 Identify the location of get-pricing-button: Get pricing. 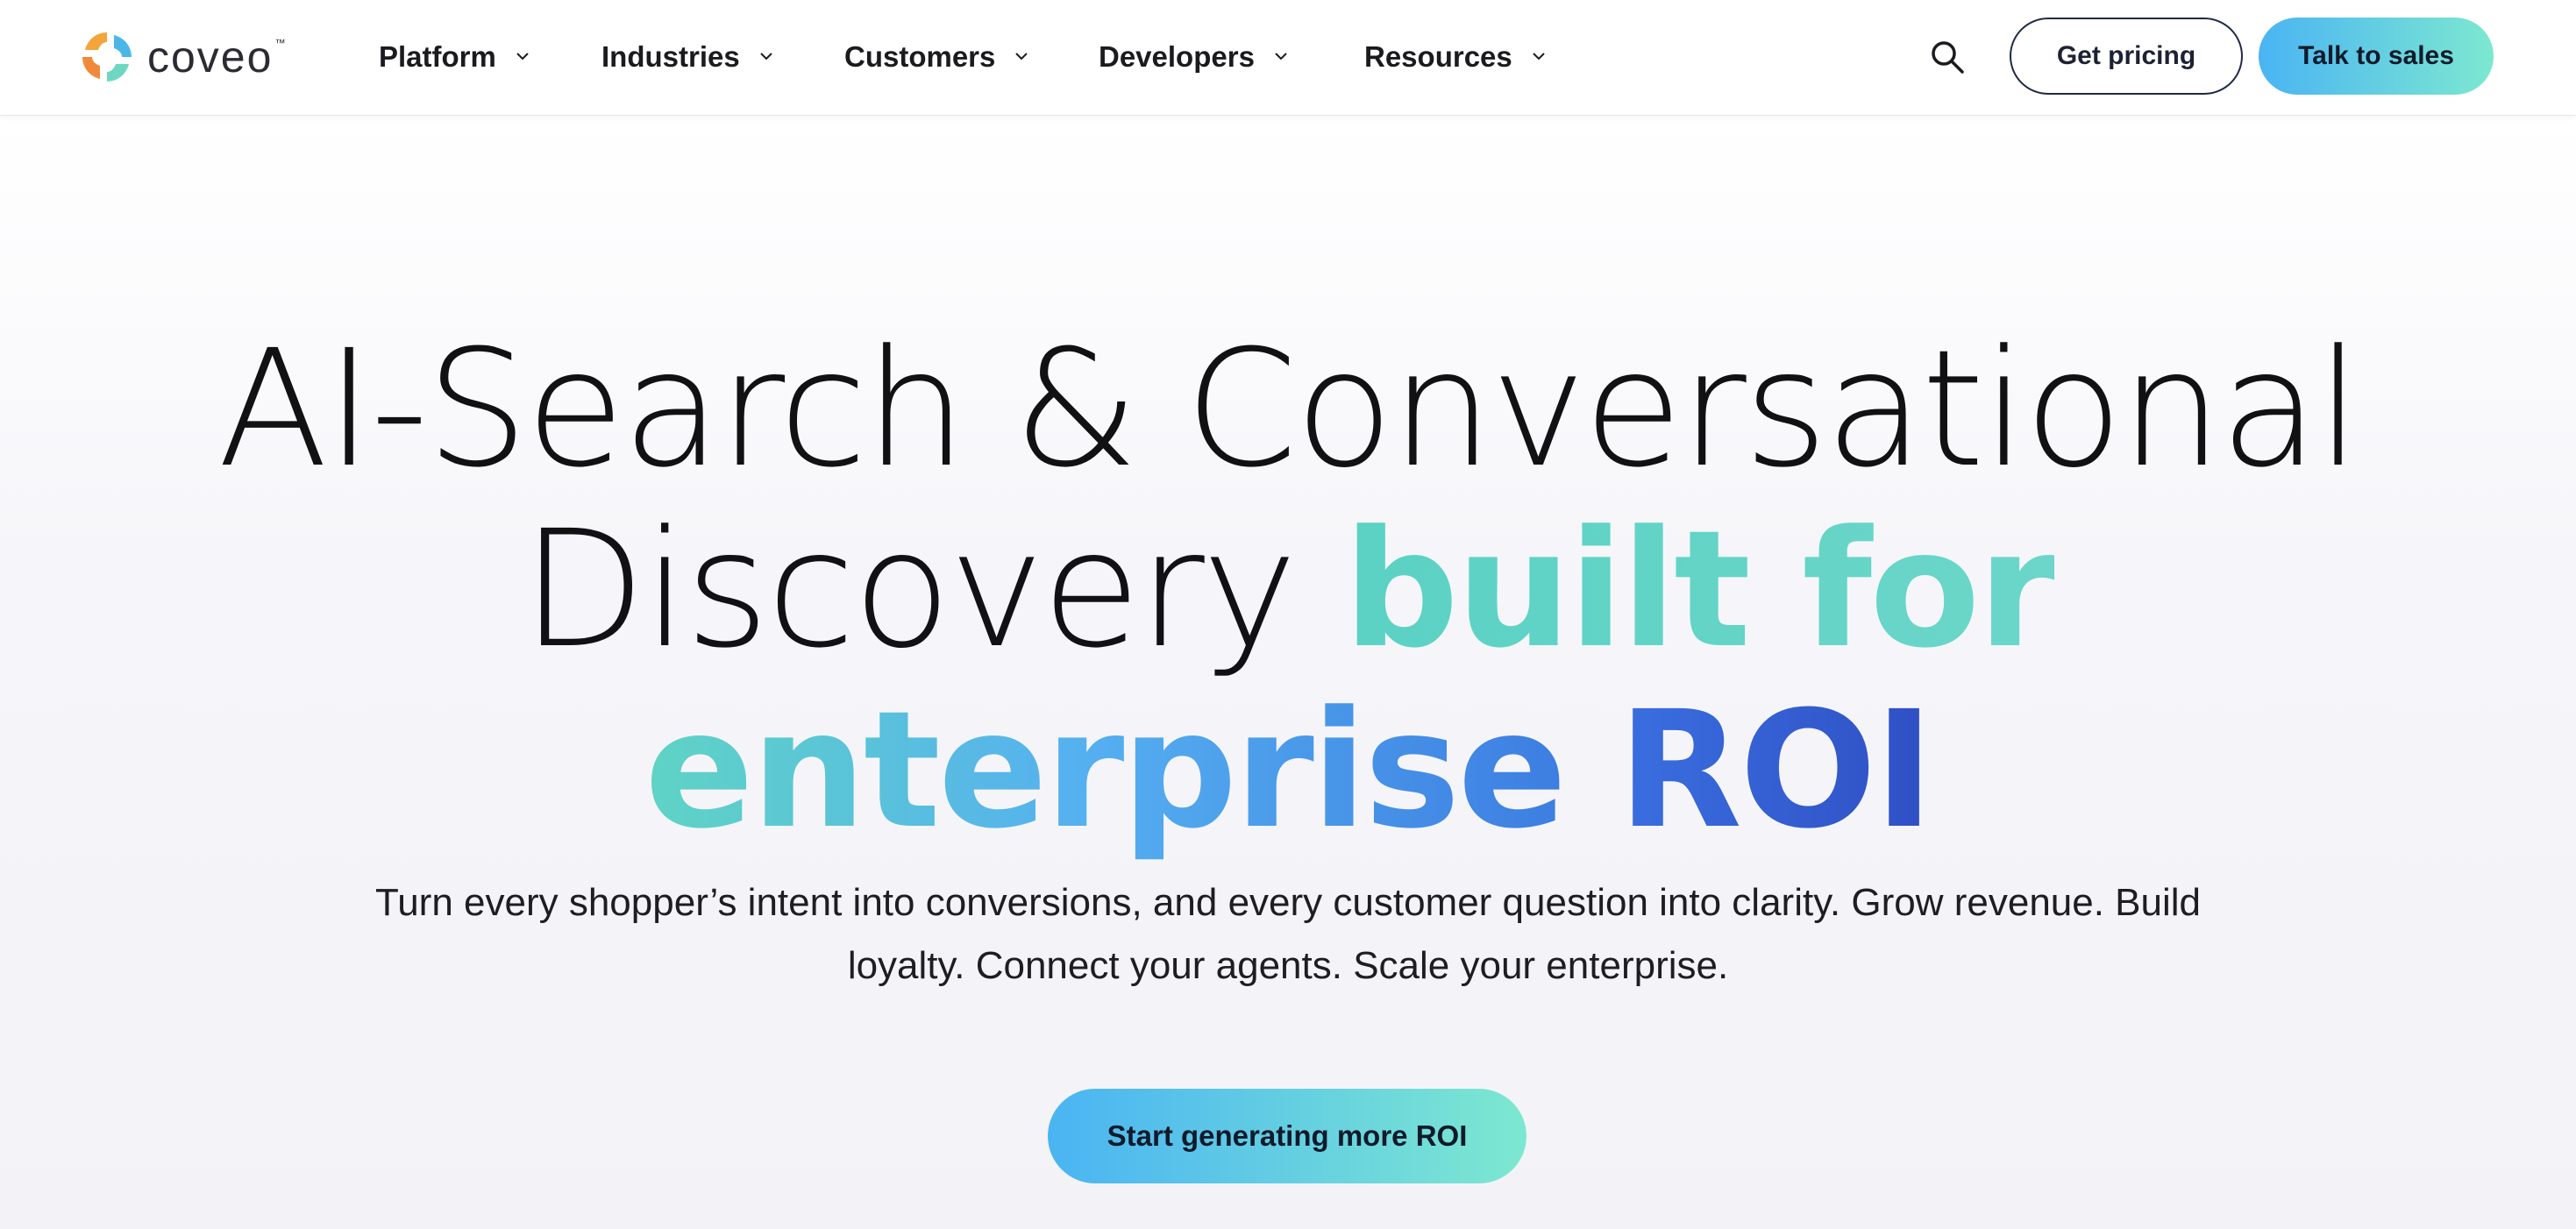
(2126, 56).